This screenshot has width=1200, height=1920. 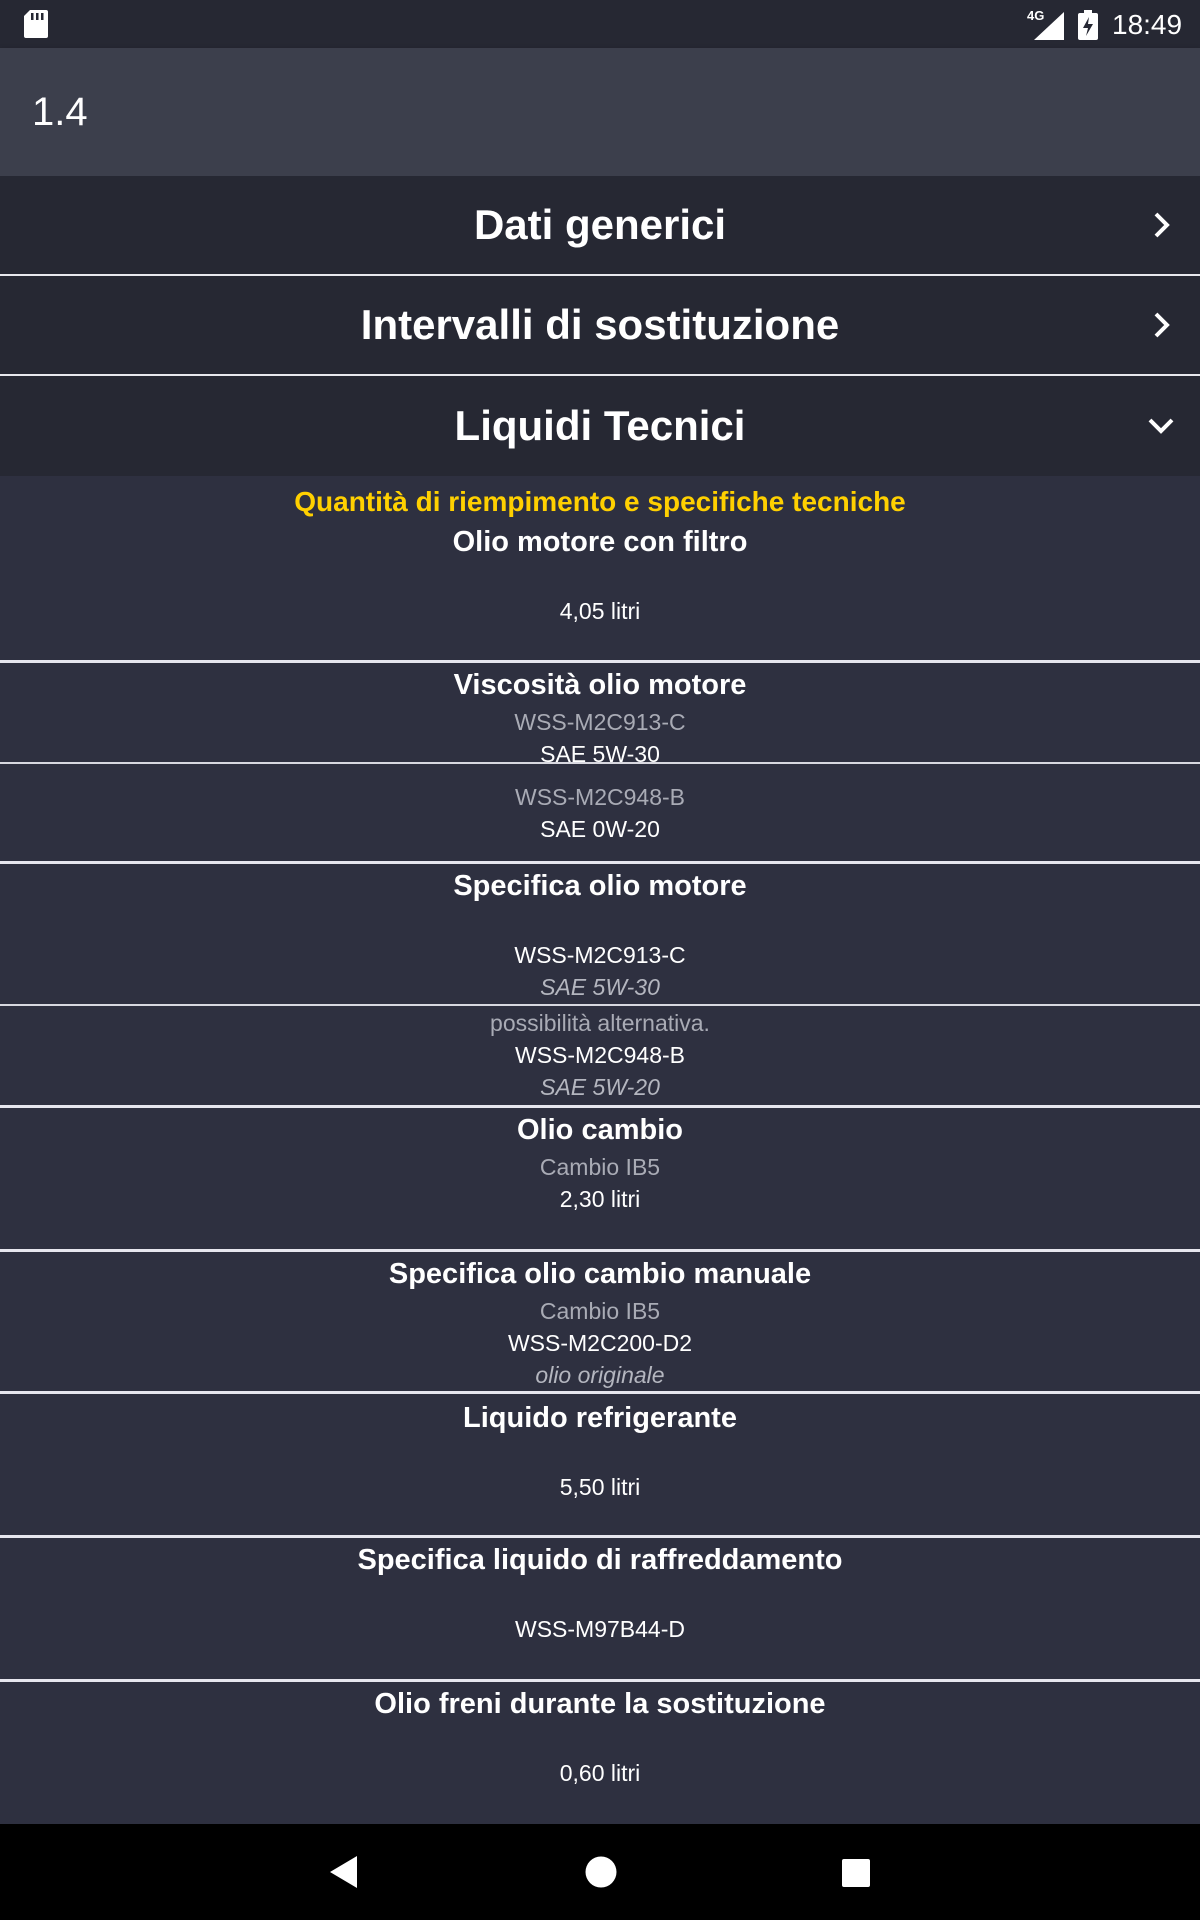 I want to click on clock: 18:49, so click(x=1147, y=24).